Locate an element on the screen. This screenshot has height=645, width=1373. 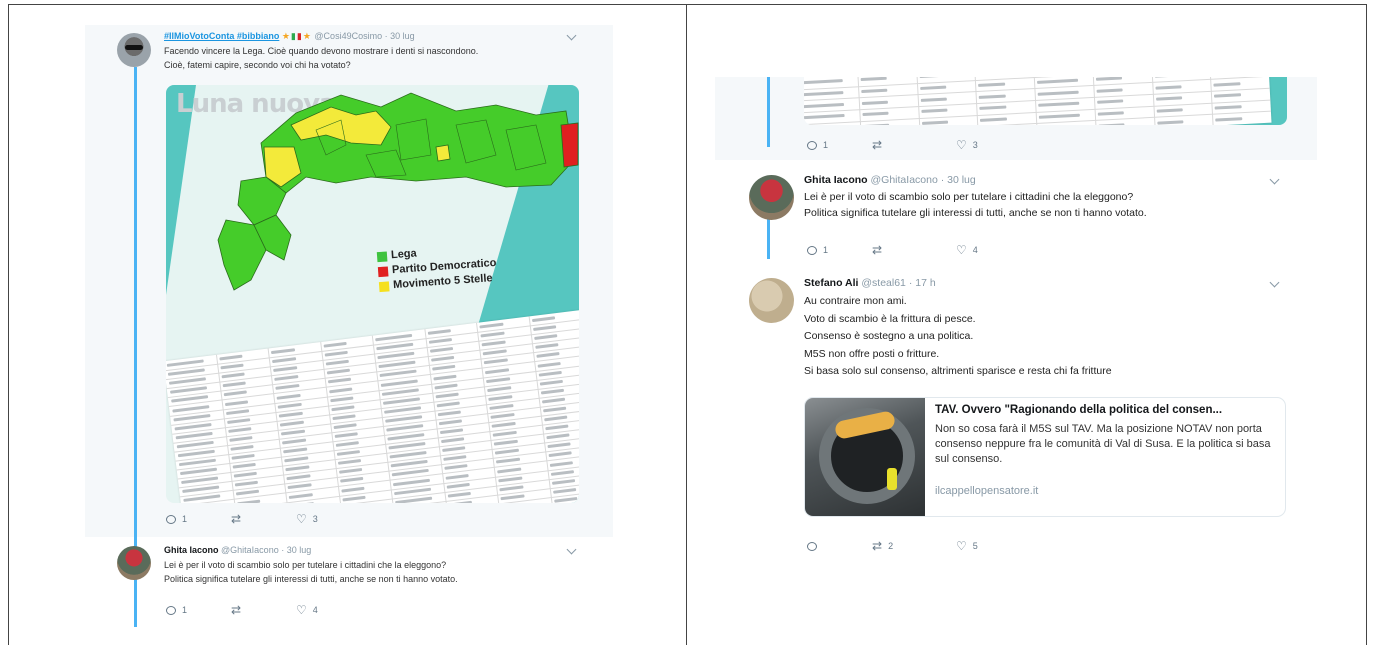
thread-line is located at coordinates (135, 347).